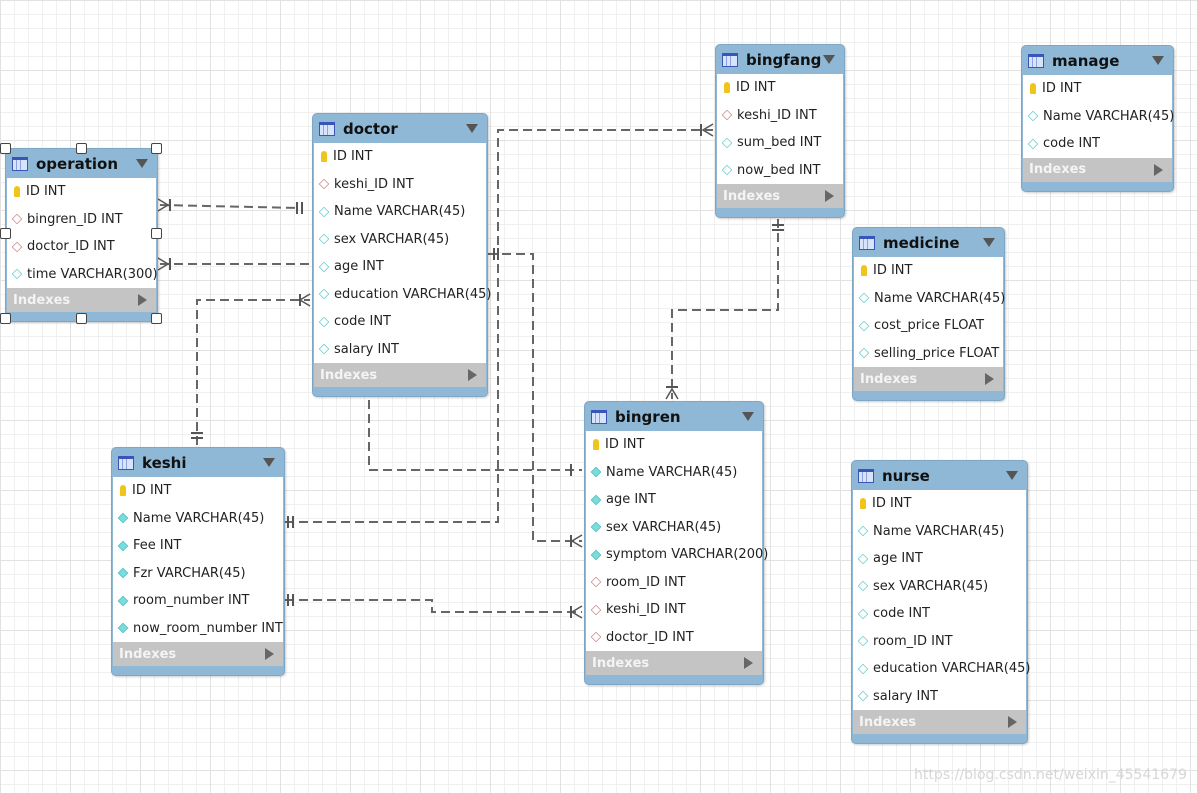 Image resolution: width=1197 pixels, height=793 pixels. Describe the element at coordinates (400, 128) in the screenshot. I see `table-header: doctor` at that location.